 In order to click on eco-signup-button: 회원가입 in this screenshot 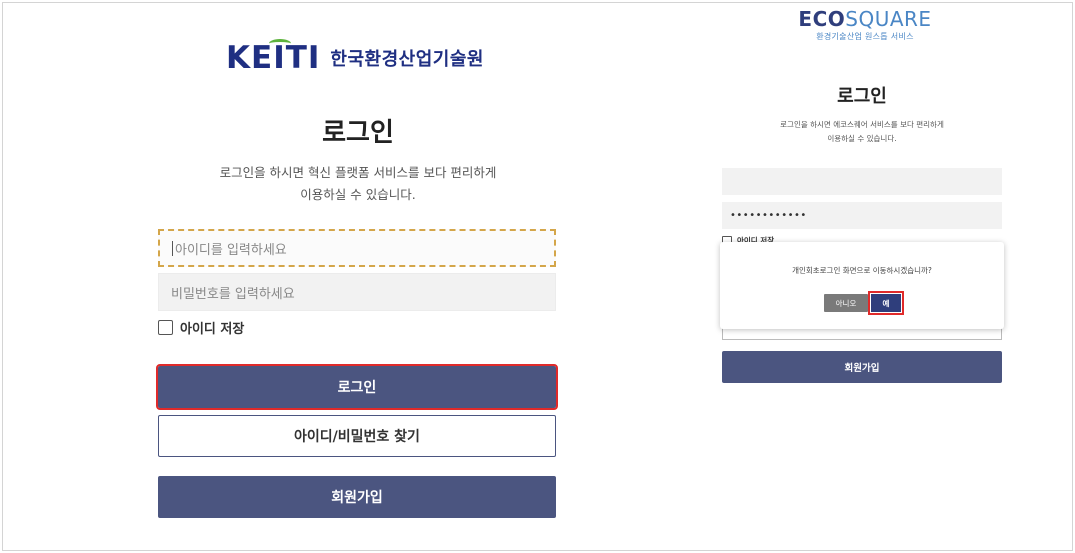, I will do `click(862, 367)`.